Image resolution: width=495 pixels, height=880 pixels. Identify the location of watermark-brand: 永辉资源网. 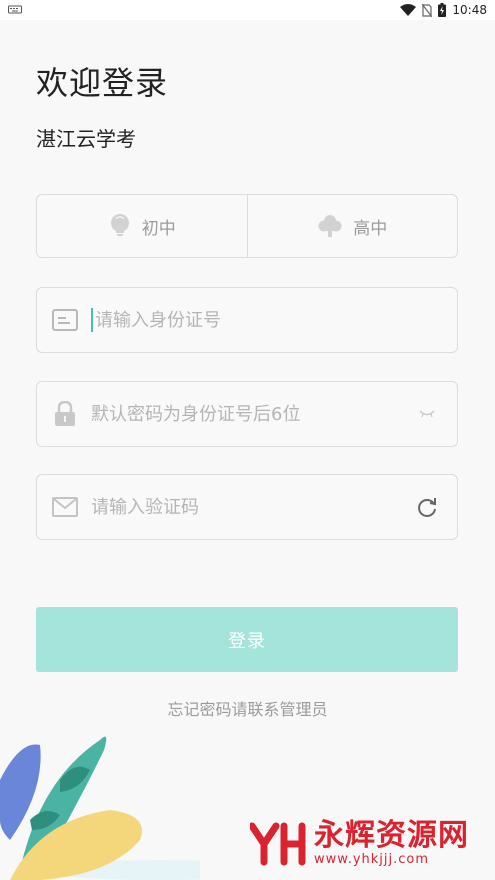
(391, 835).